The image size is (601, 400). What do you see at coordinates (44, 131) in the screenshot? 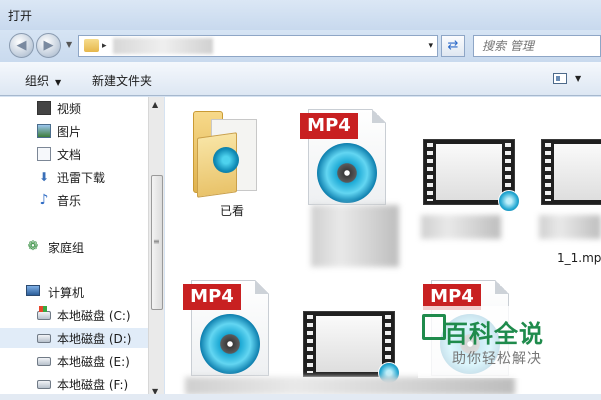
I see `pictures-library-icon` at bounding box center [44, 131].